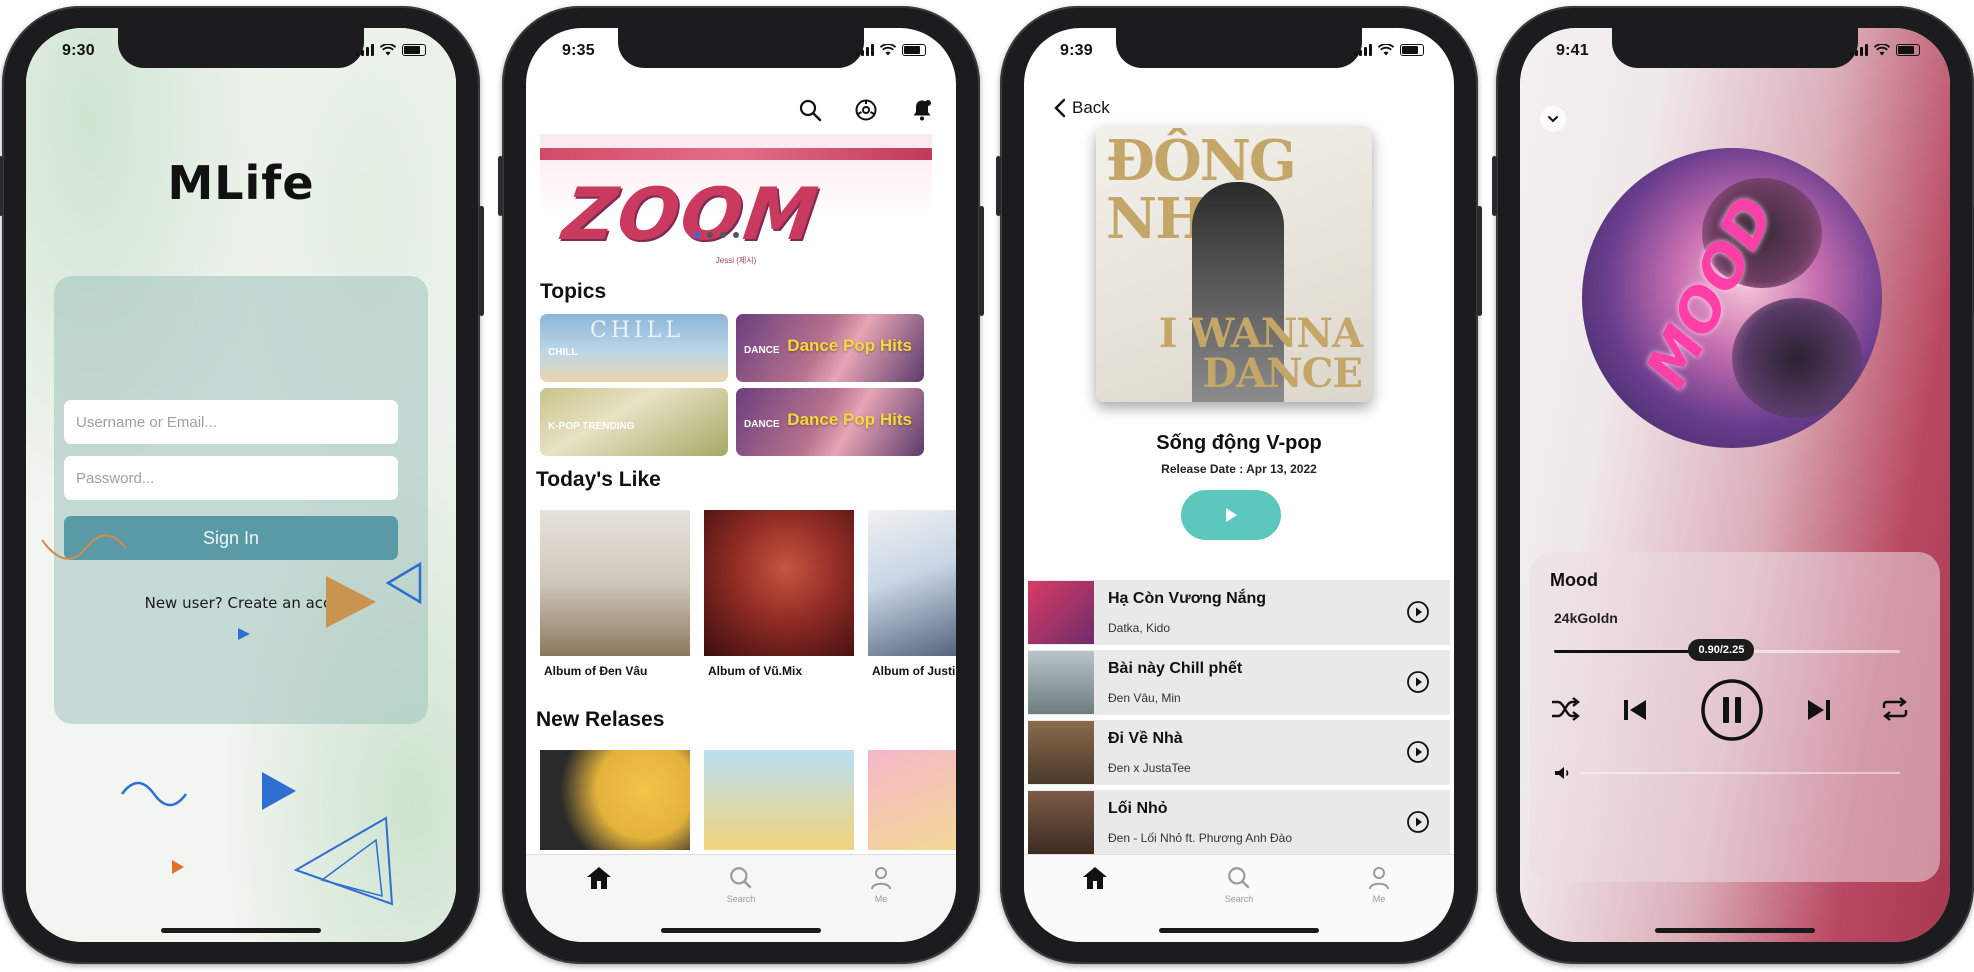 This screenshot has width=1974, height=972. I want to click on featured-banner: ZOOM Jessi (제시), so click(736, 203).